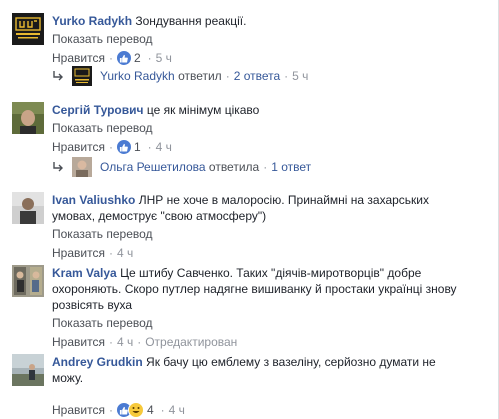  I want to click on reactions-summary: 2, so click(128, 58).